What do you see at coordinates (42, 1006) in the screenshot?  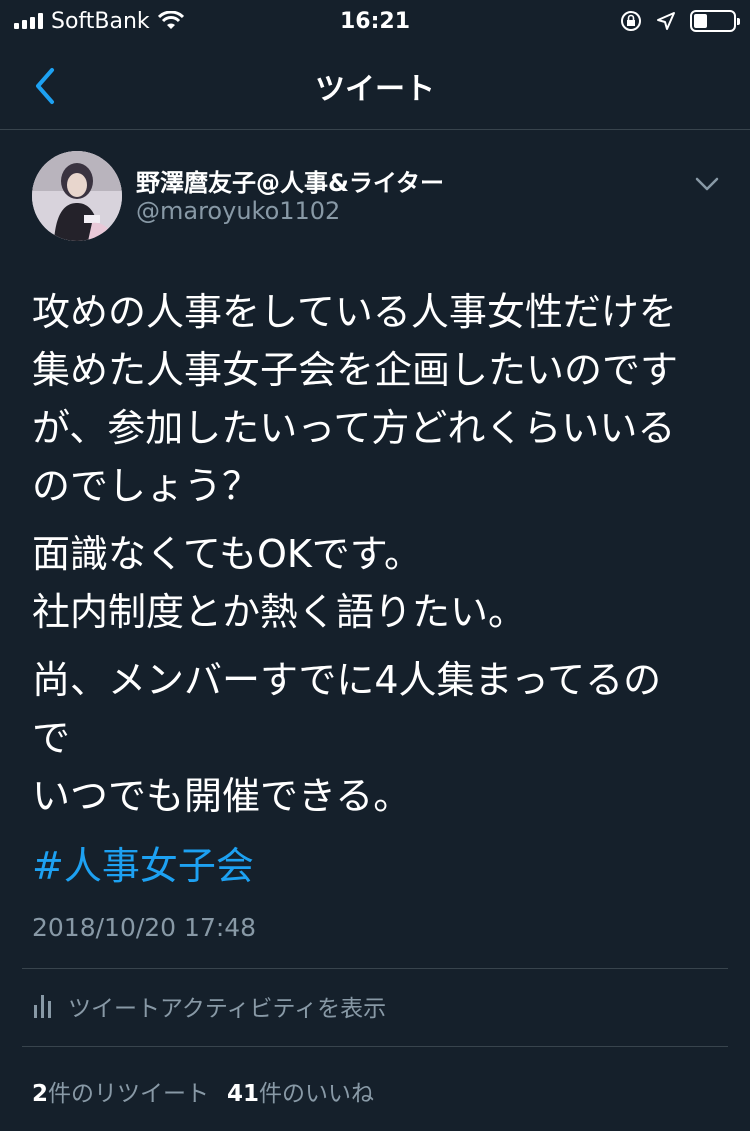 I see `bar-chart-icon` at bounding box center [42, 1006].